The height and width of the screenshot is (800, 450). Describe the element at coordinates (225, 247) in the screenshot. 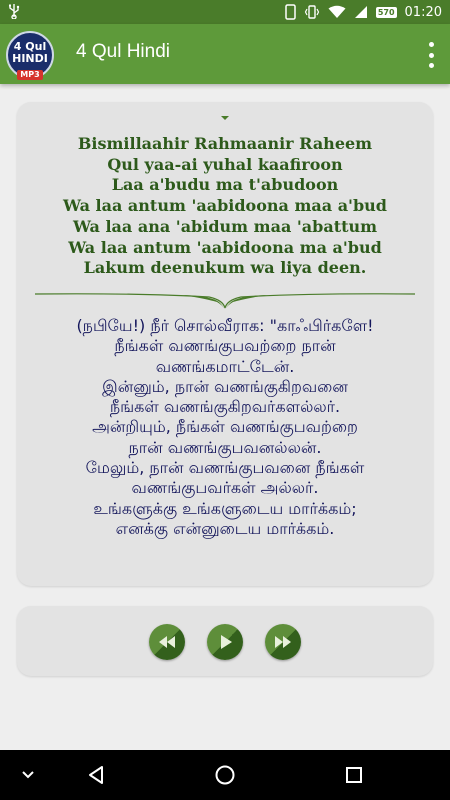

I see `transliteration-line: Wa laa antum 'aabidoona ma a'bud` at that location.